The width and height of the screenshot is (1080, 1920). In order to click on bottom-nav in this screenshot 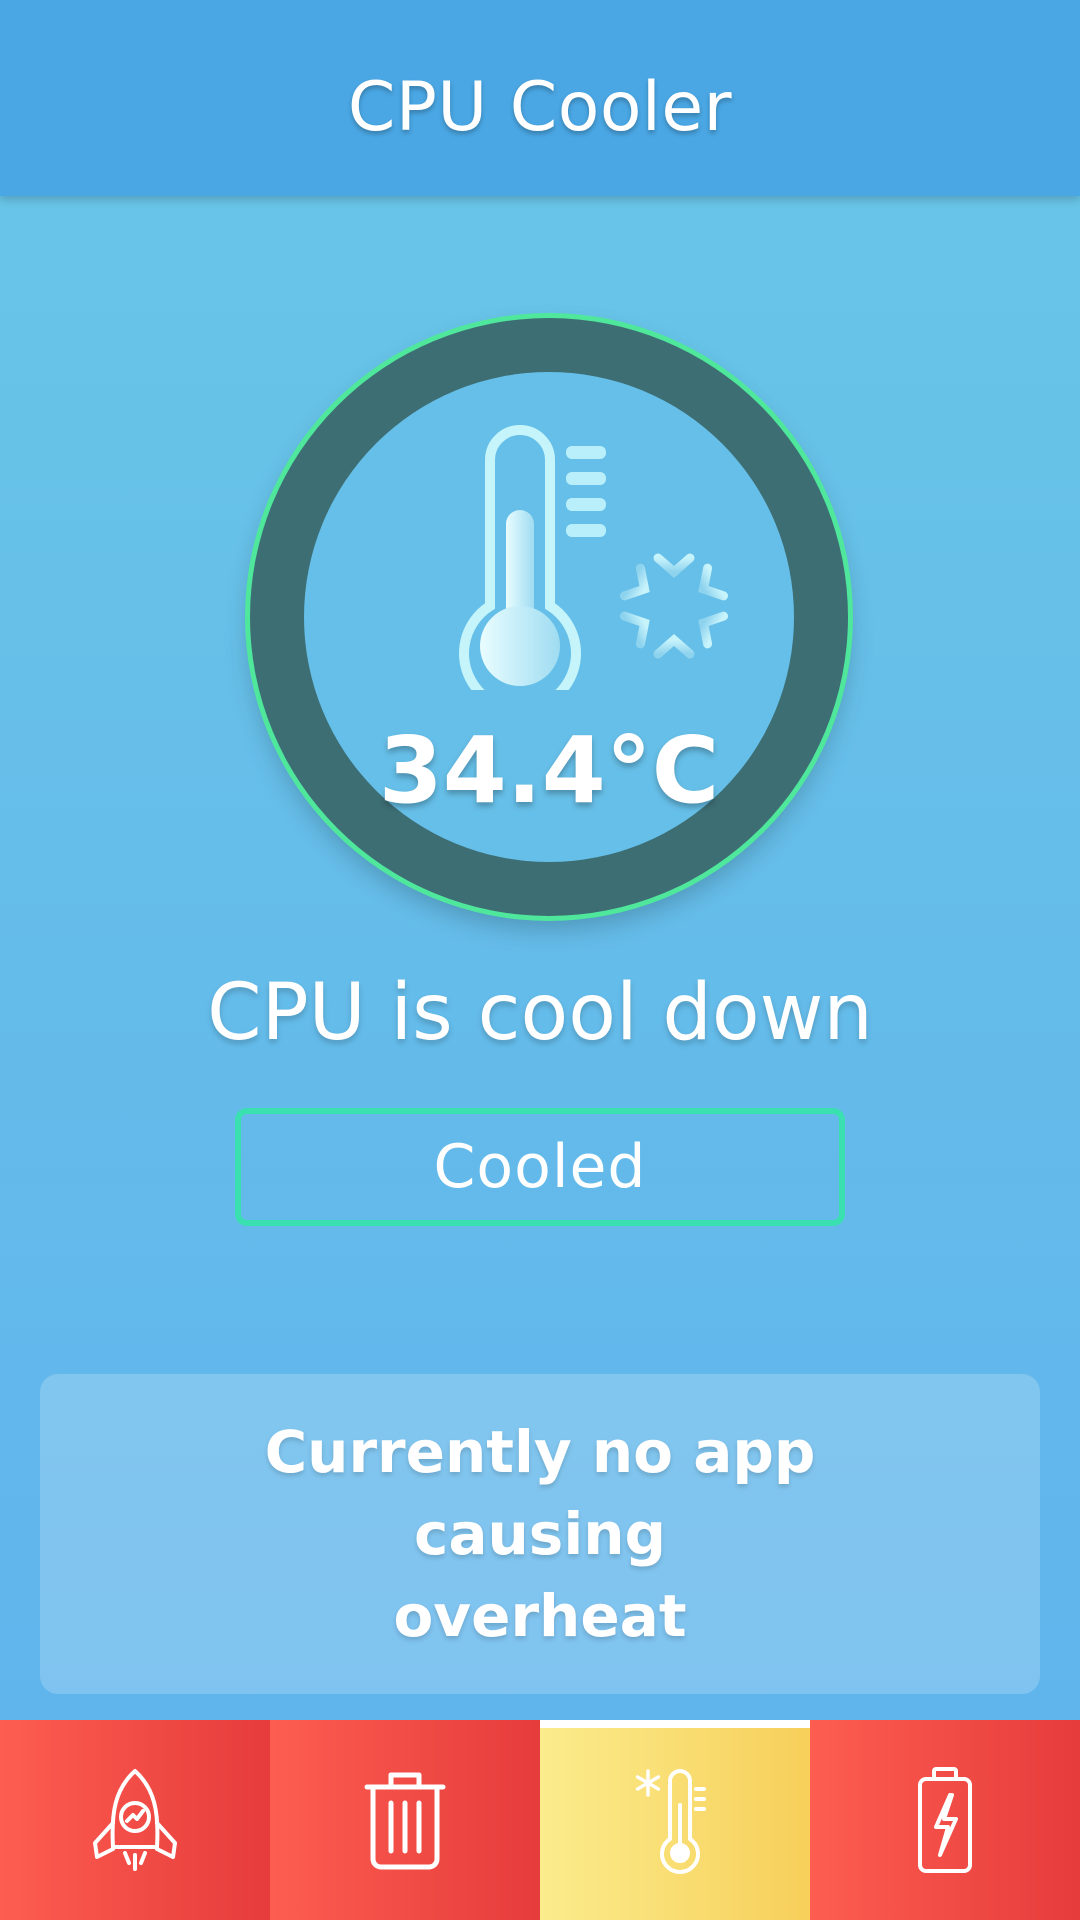, I will do `click(540, 1820)`.